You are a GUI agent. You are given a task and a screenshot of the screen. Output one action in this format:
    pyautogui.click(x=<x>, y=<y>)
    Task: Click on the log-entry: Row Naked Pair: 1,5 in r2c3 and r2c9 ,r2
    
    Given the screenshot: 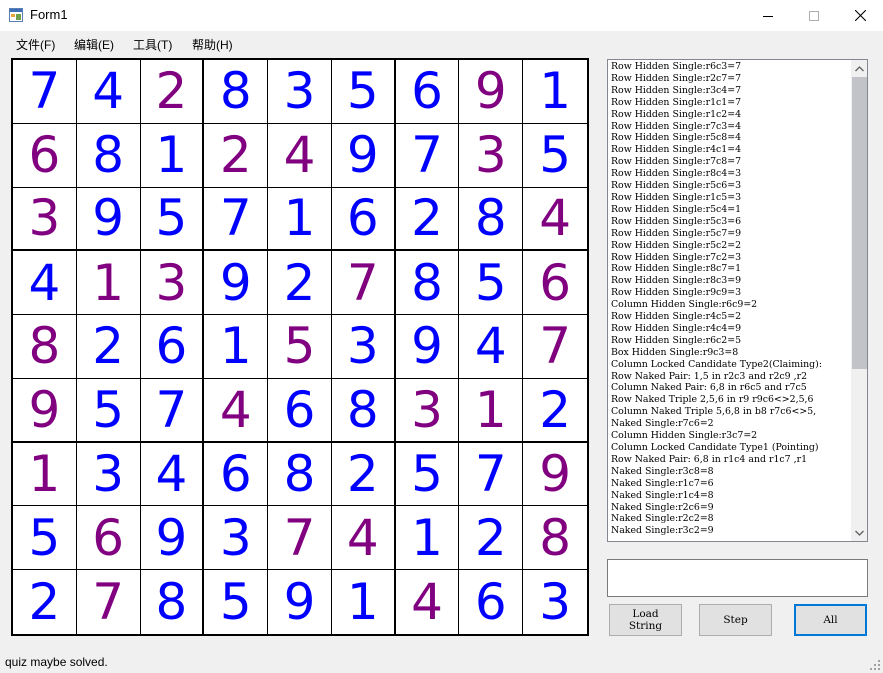 What is the action you would take?
    pyautogui.click(x=730, y=377)
    